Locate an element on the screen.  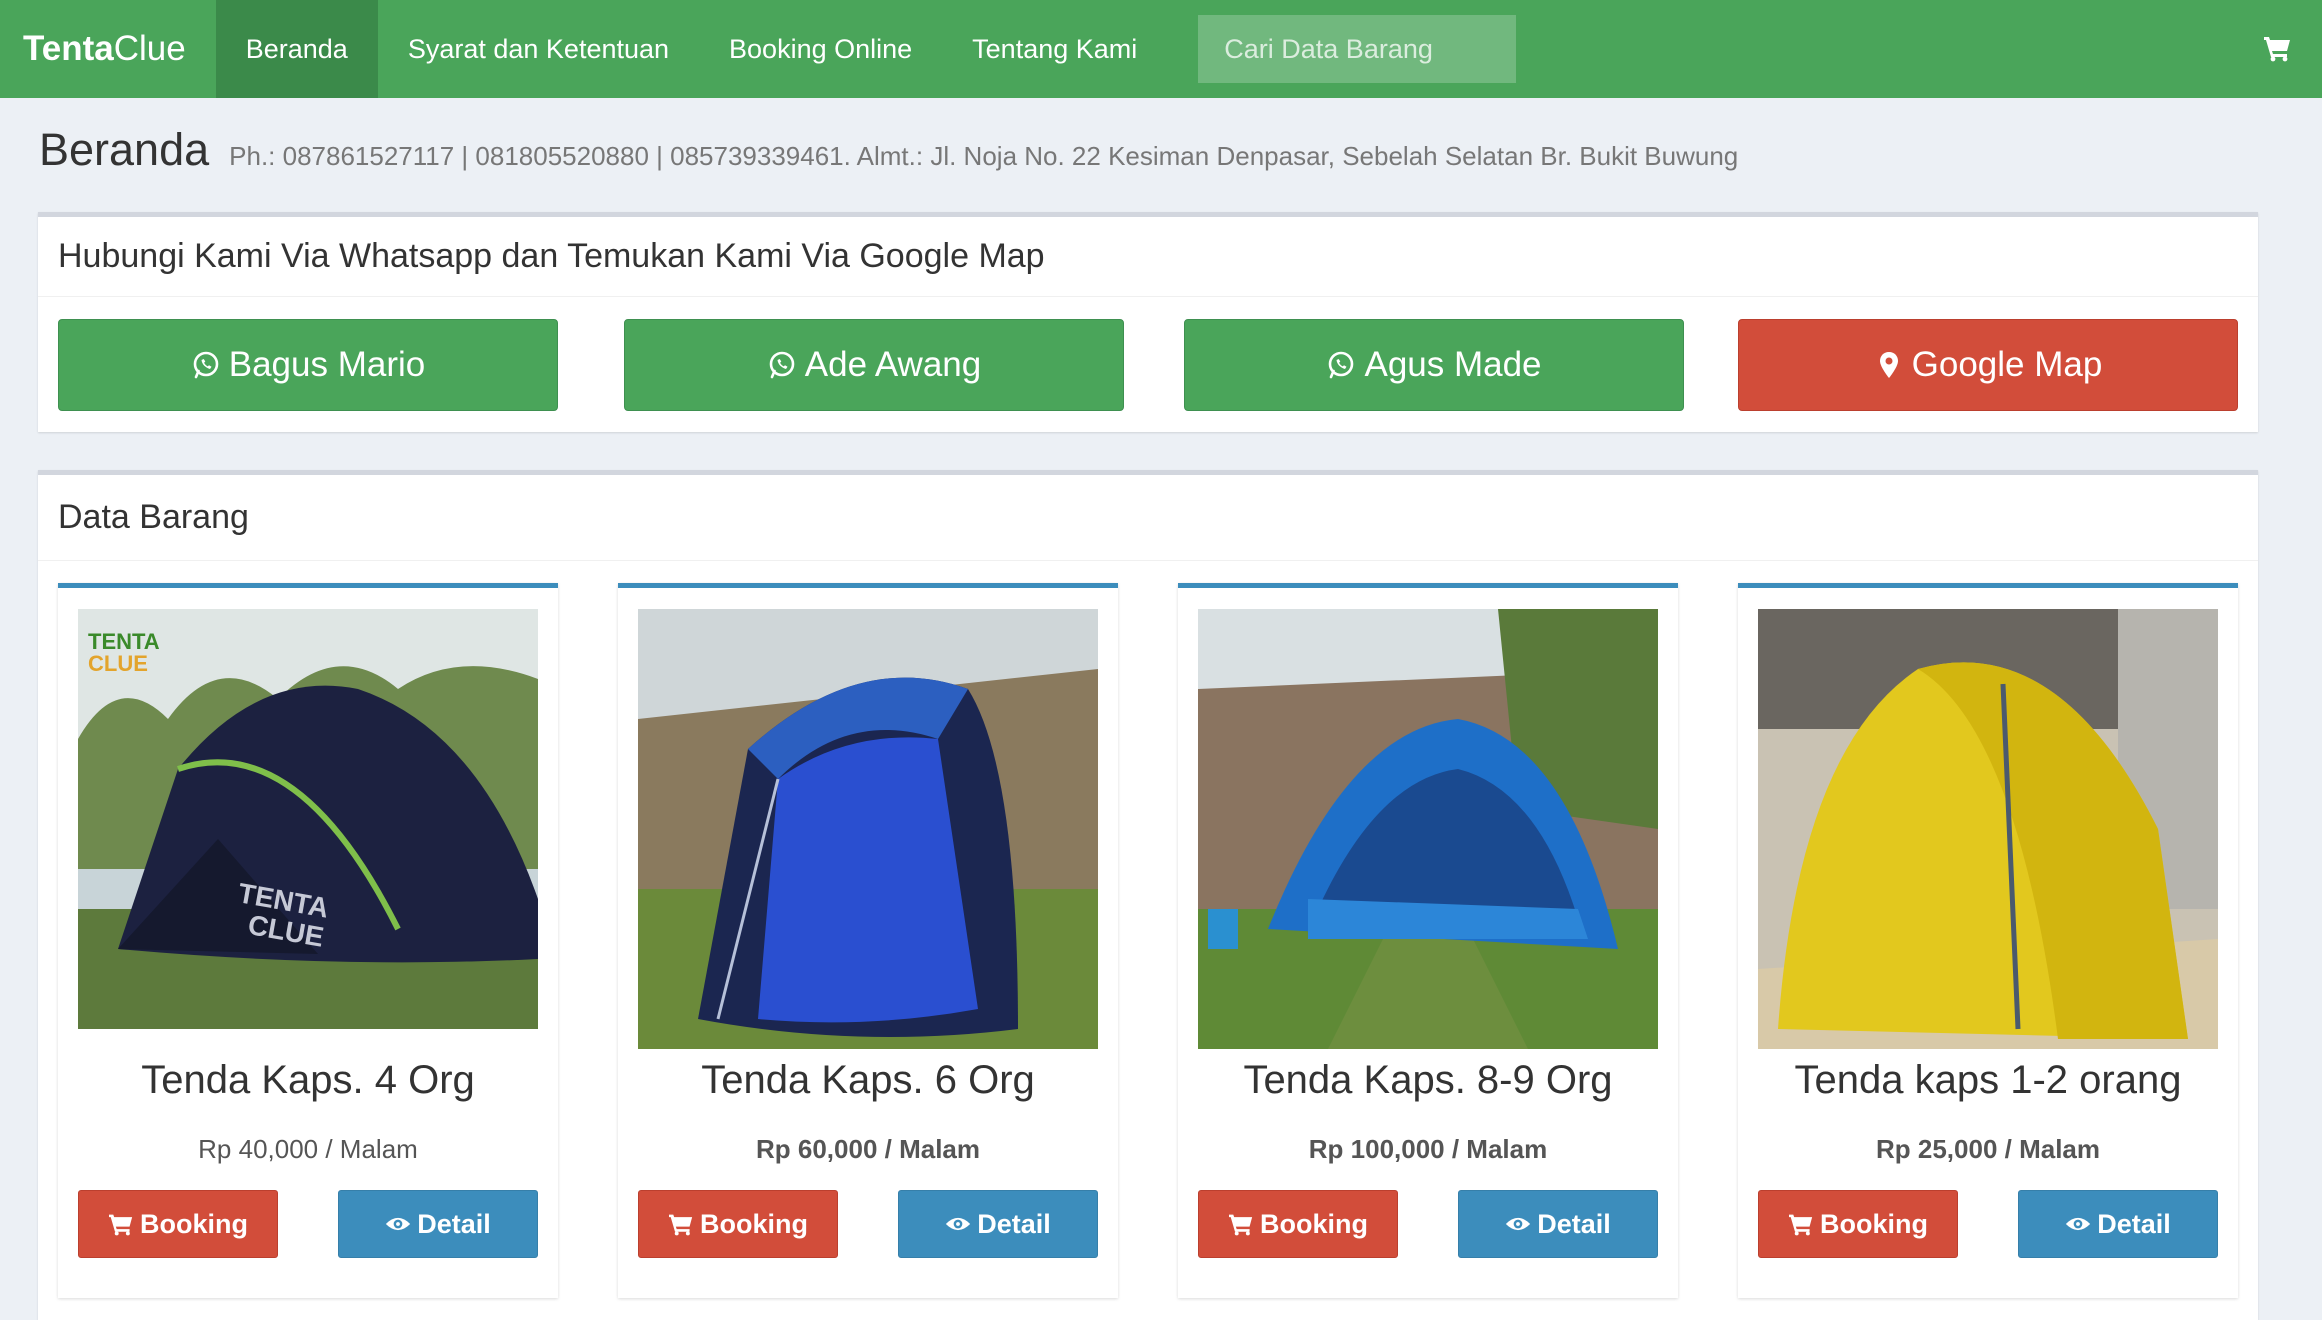
nav-item-tentang-kami: Tentang Kami is located at coordinates (1054, 49).